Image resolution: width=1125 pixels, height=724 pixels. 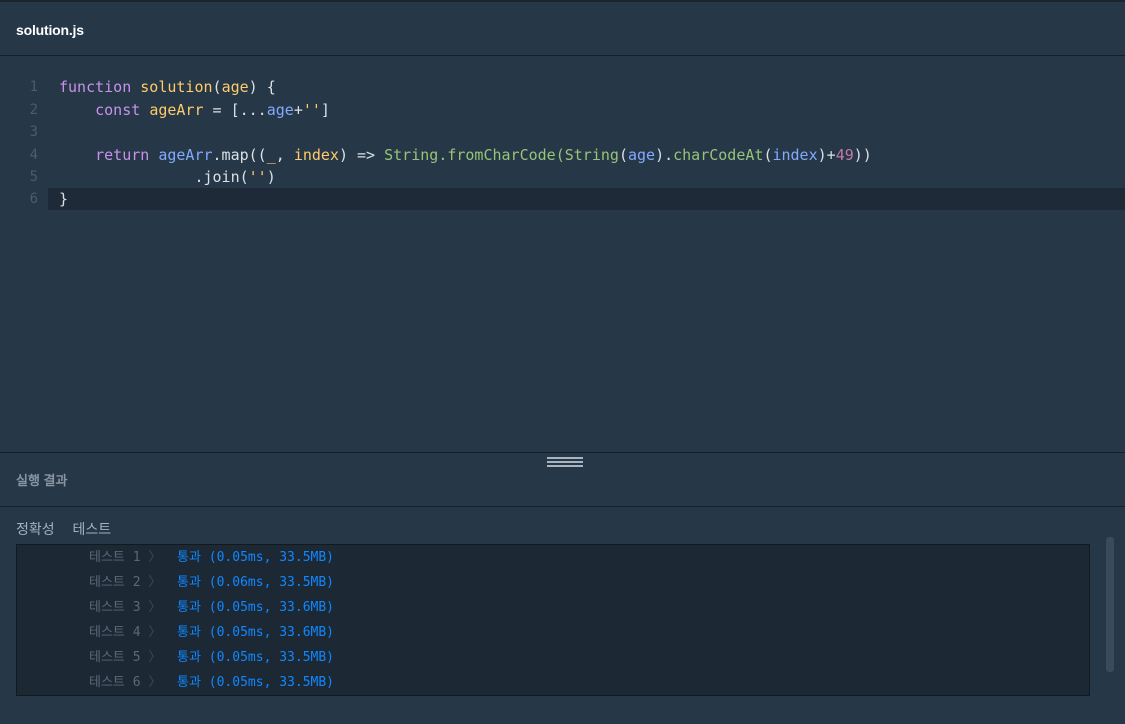 I want to click on code-text: .join(''), so click(x=167, y=177).